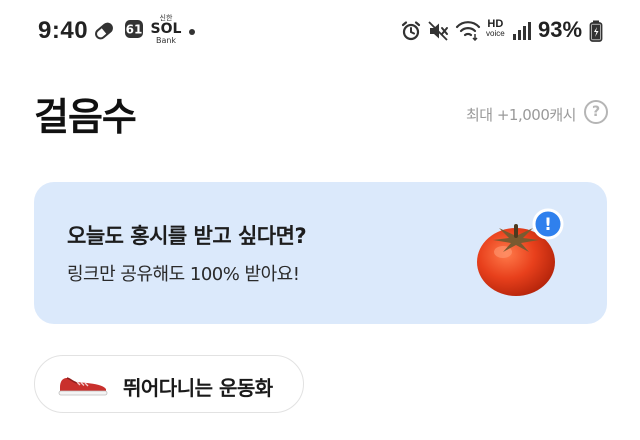  Describe the element at coordinates (183, 274) in the screenshot. I see `banner-subtitle: 링크만 공유해도 100% 받아요!` at that location.